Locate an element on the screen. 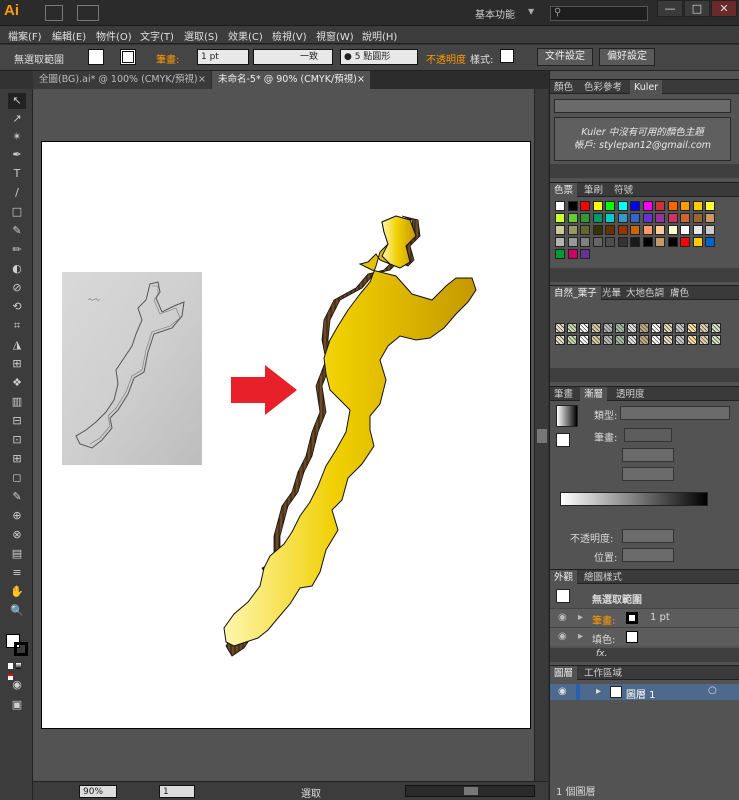 The width and height of the screenshot is (739, 800). gradient-type-select is located at coordinates (675, 413).